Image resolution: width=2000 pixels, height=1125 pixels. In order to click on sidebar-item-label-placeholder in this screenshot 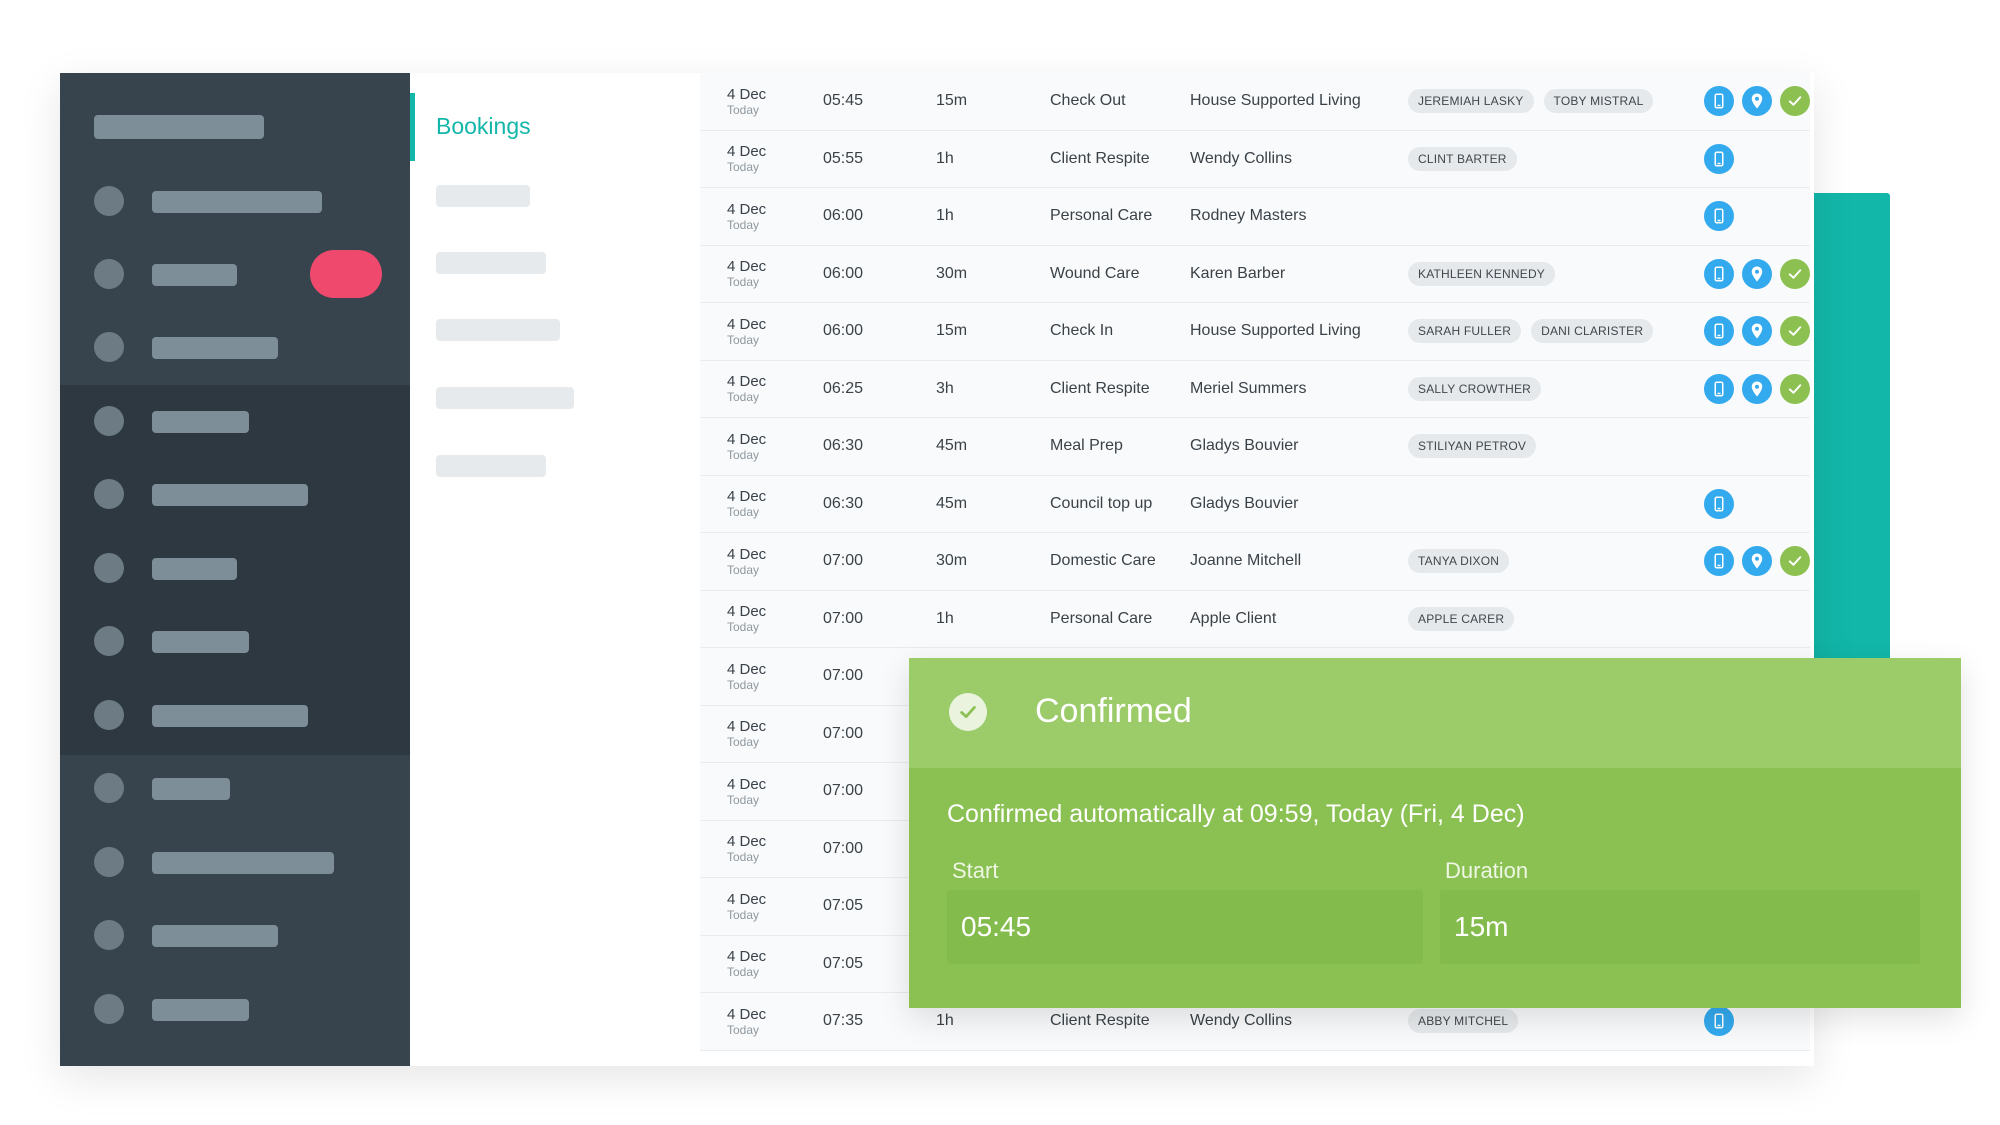, I will do `click(200, 642)`.